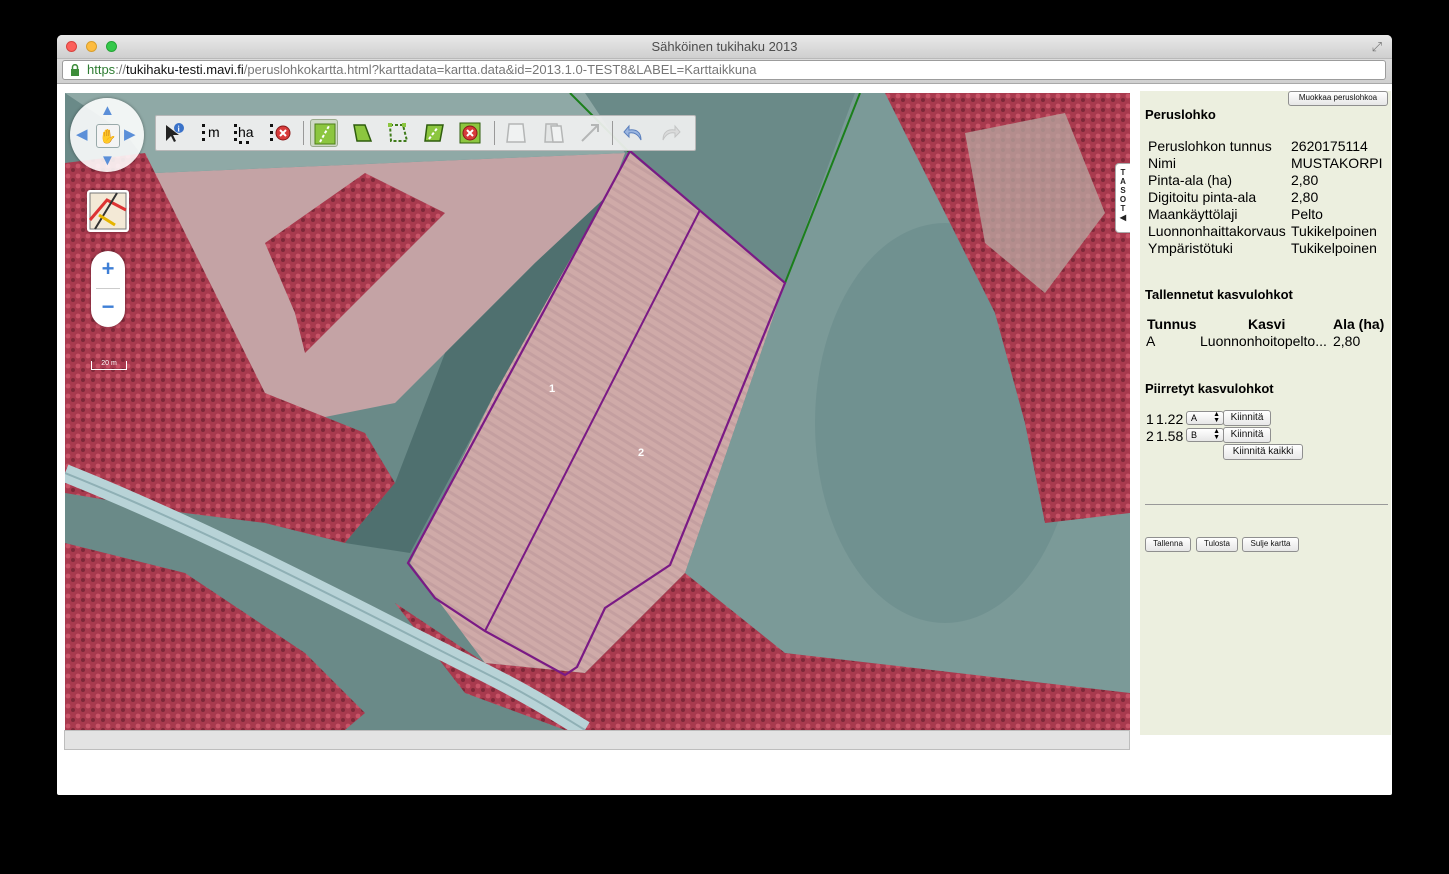 The height and width of the screenshot is (874, 1449). I want to click on delete-measure-icon, so click(280, 132).